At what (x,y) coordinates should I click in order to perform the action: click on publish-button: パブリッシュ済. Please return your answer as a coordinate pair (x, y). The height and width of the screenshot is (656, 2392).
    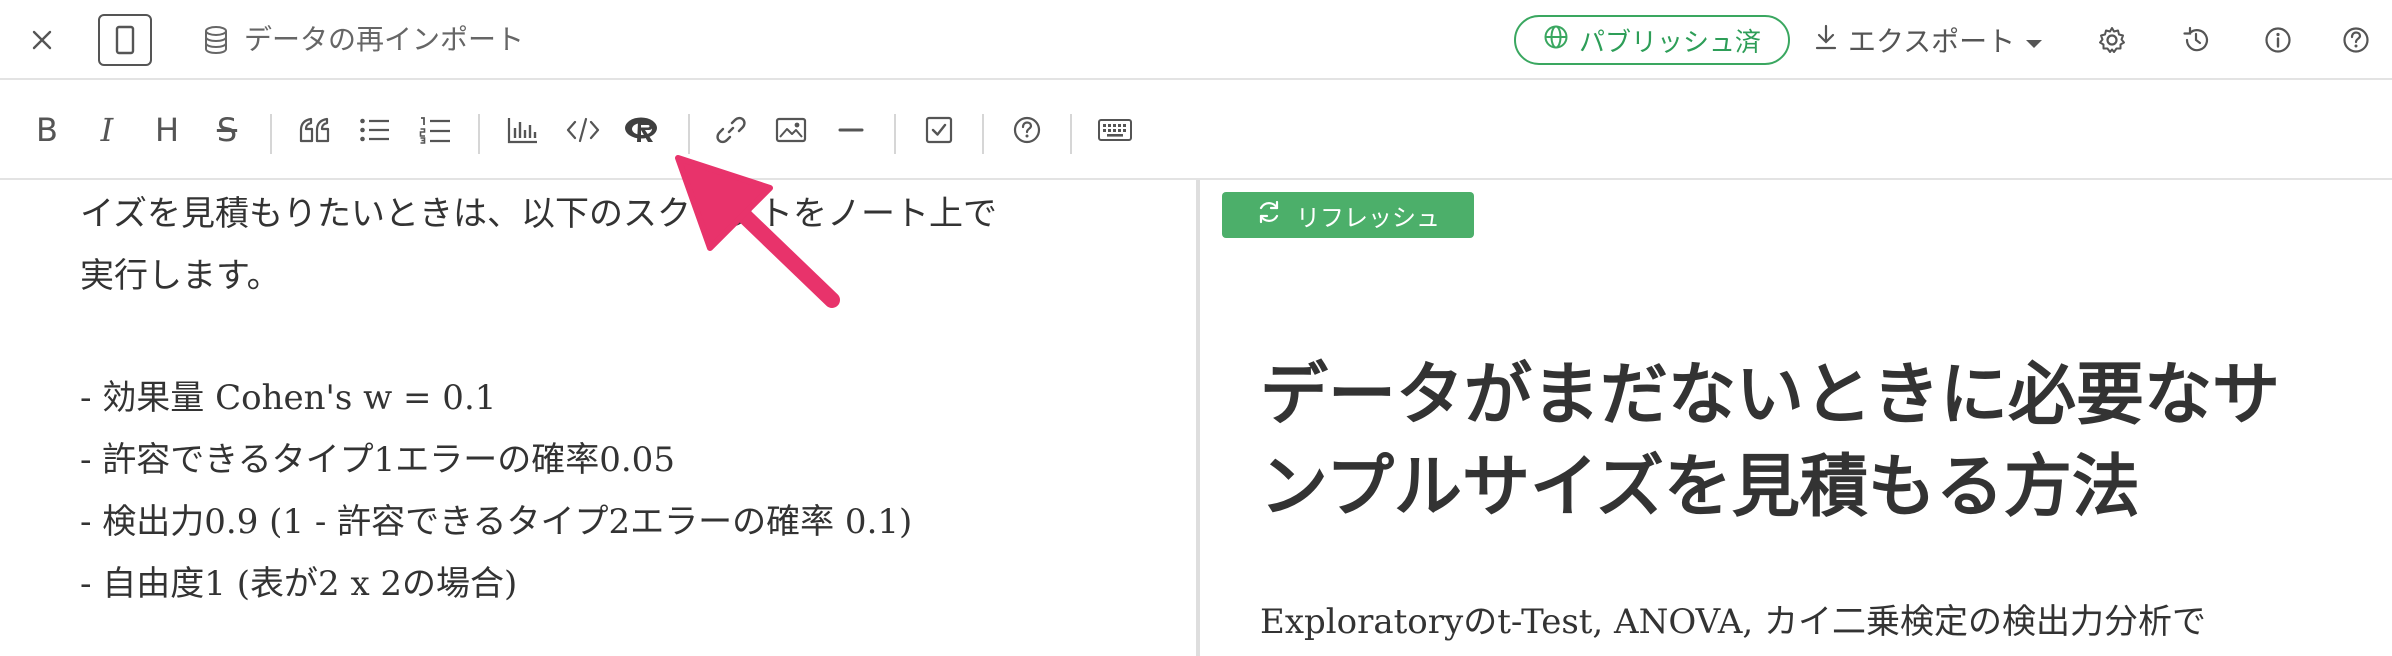
    Looking at the image, I should click on (1652, 40).